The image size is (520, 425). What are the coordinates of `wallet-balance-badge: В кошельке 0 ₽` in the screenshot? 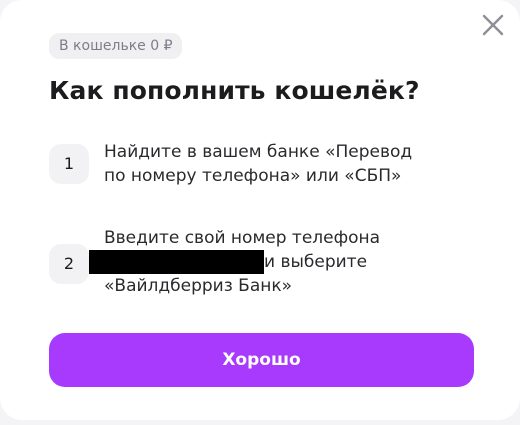 It's located at (116, 46).